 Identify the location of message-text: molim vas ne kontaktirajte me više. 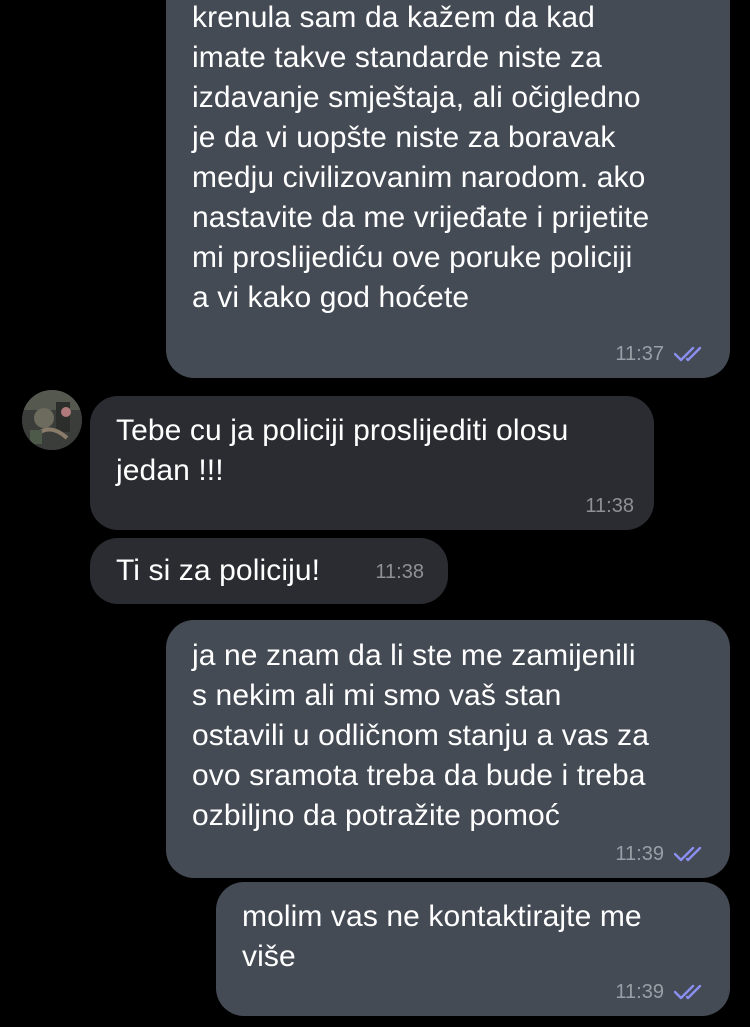
(442, 936).